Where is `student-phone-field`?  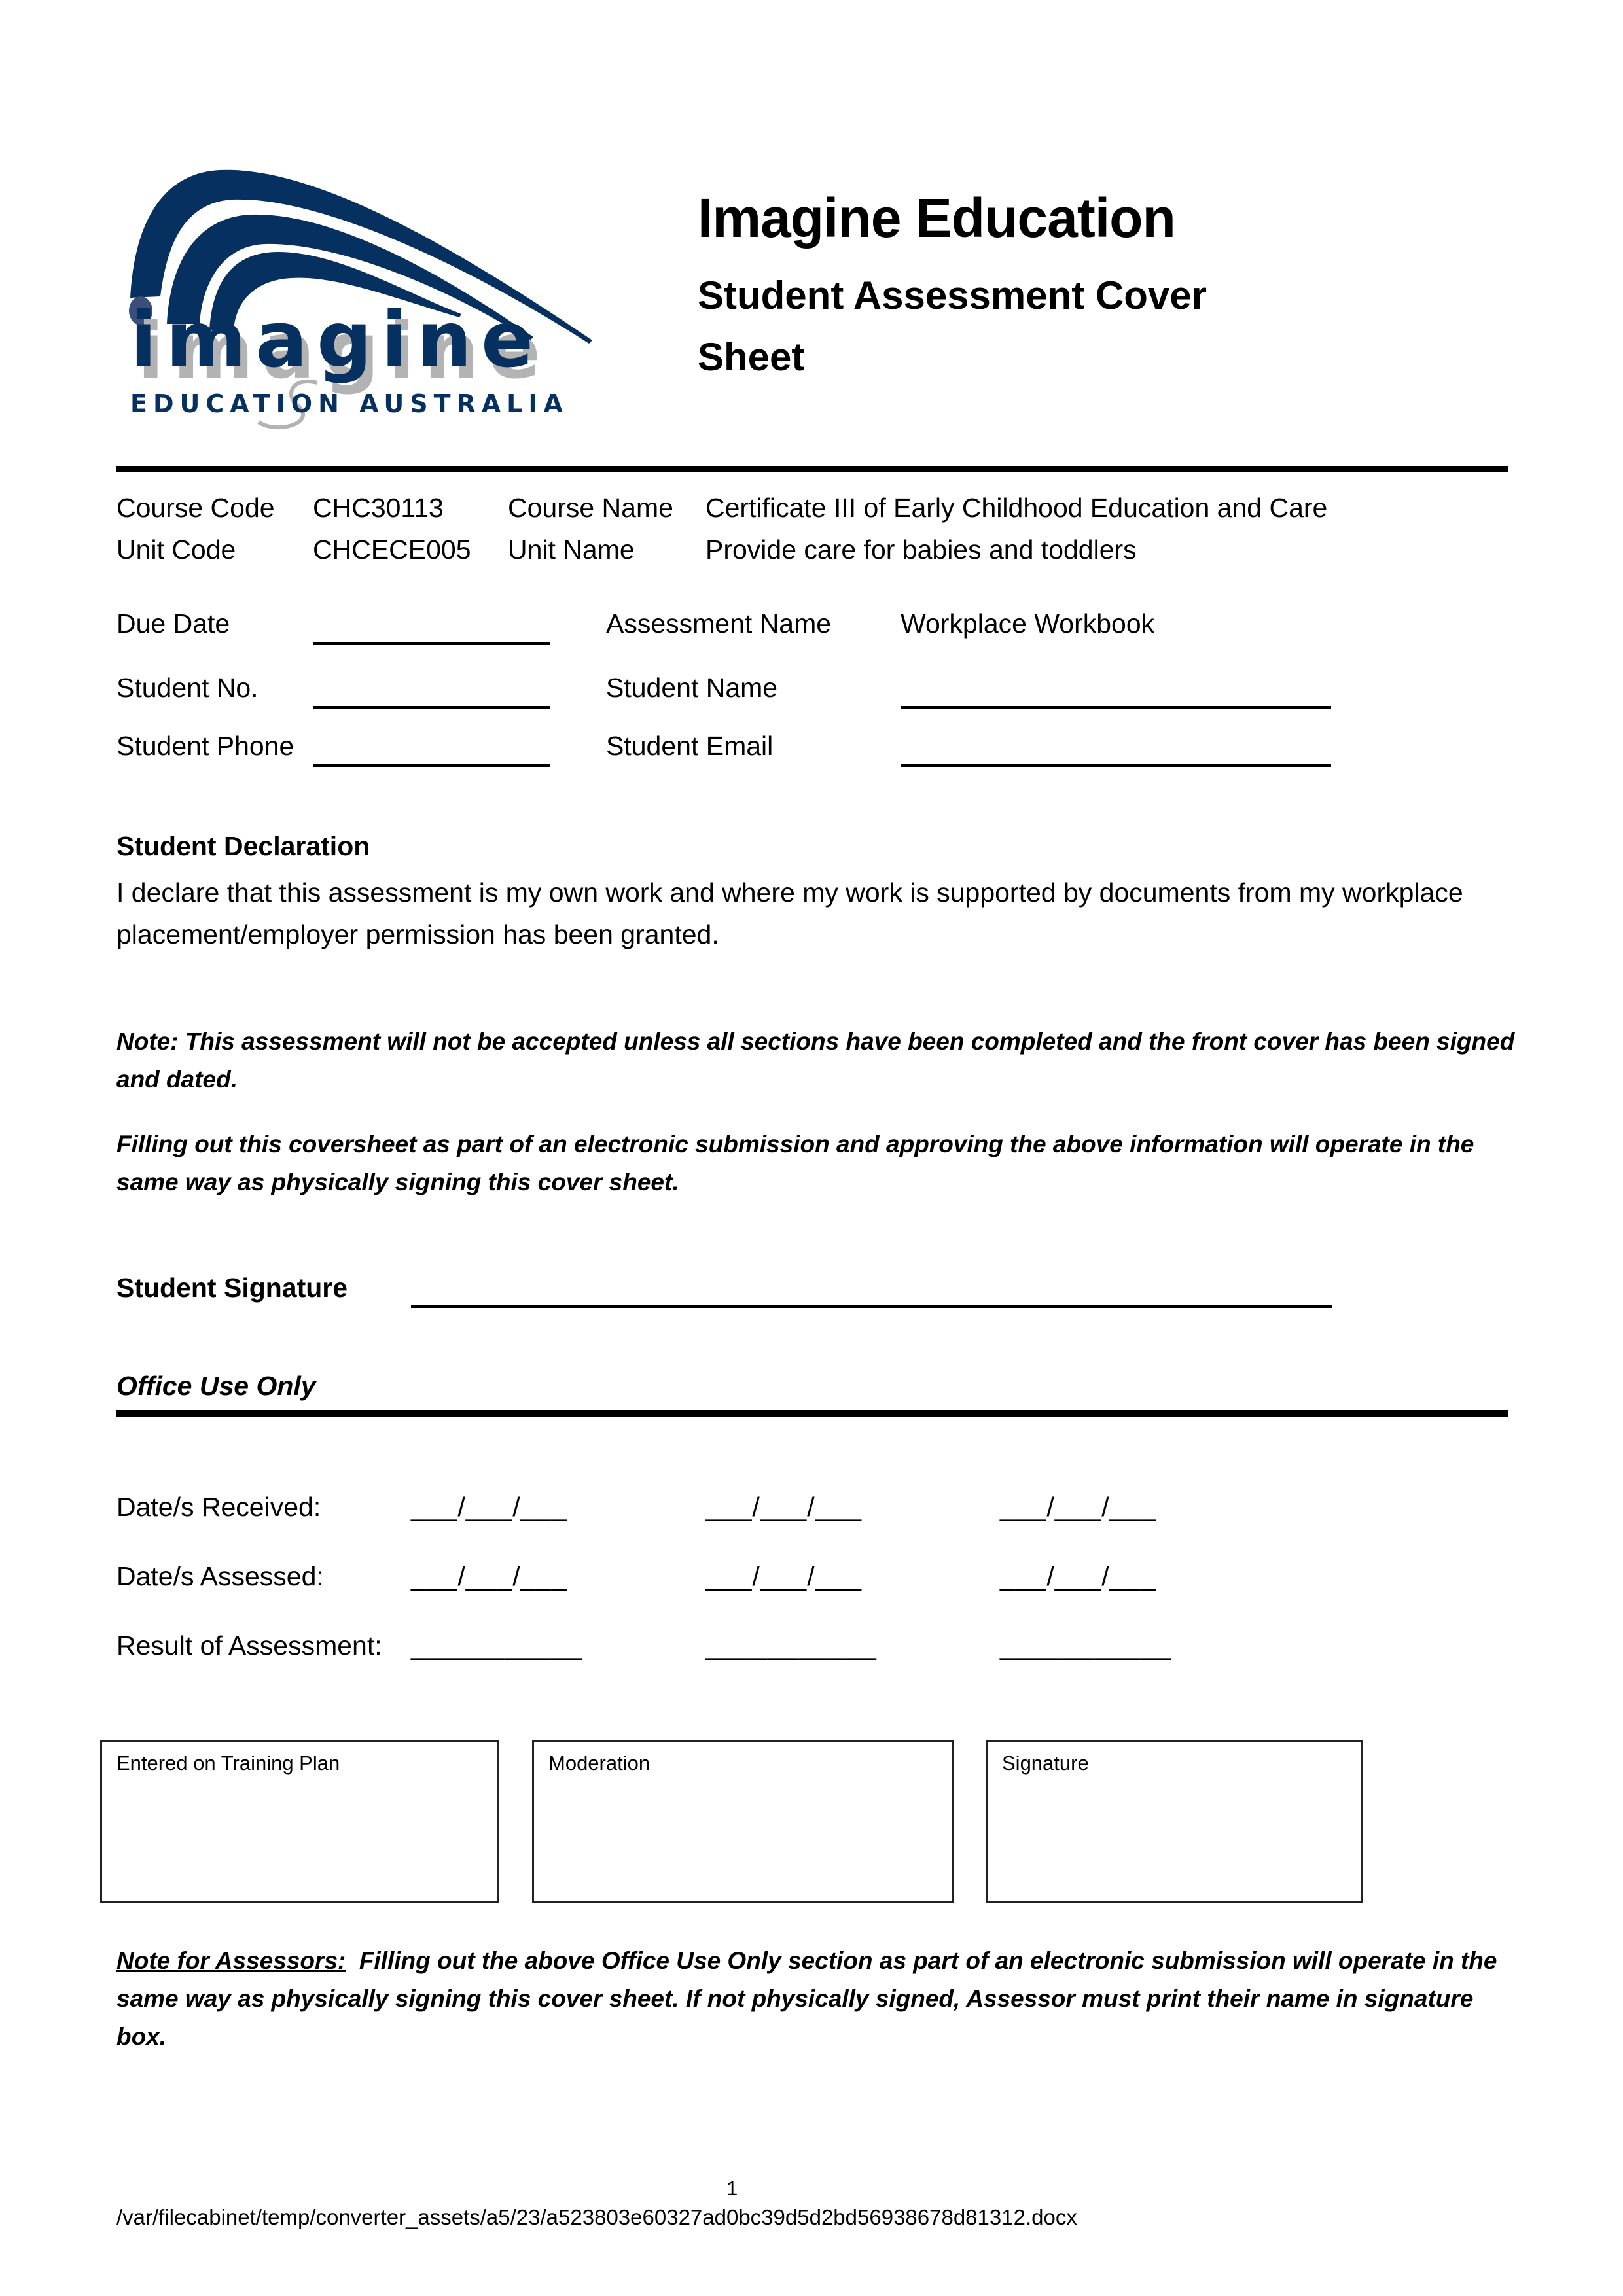 student-phone-field is located at coordinates (431, 764).